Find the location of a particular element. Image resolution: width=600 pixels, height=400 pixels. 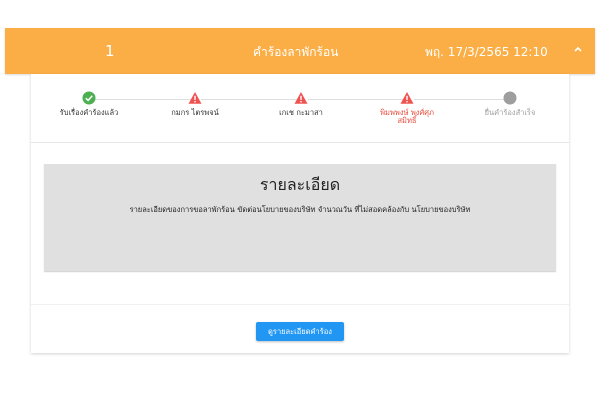

step-label: พิมพพงษ์ พงศ์ศุภสมิทธิ์ is located at coordinates (407, 116).